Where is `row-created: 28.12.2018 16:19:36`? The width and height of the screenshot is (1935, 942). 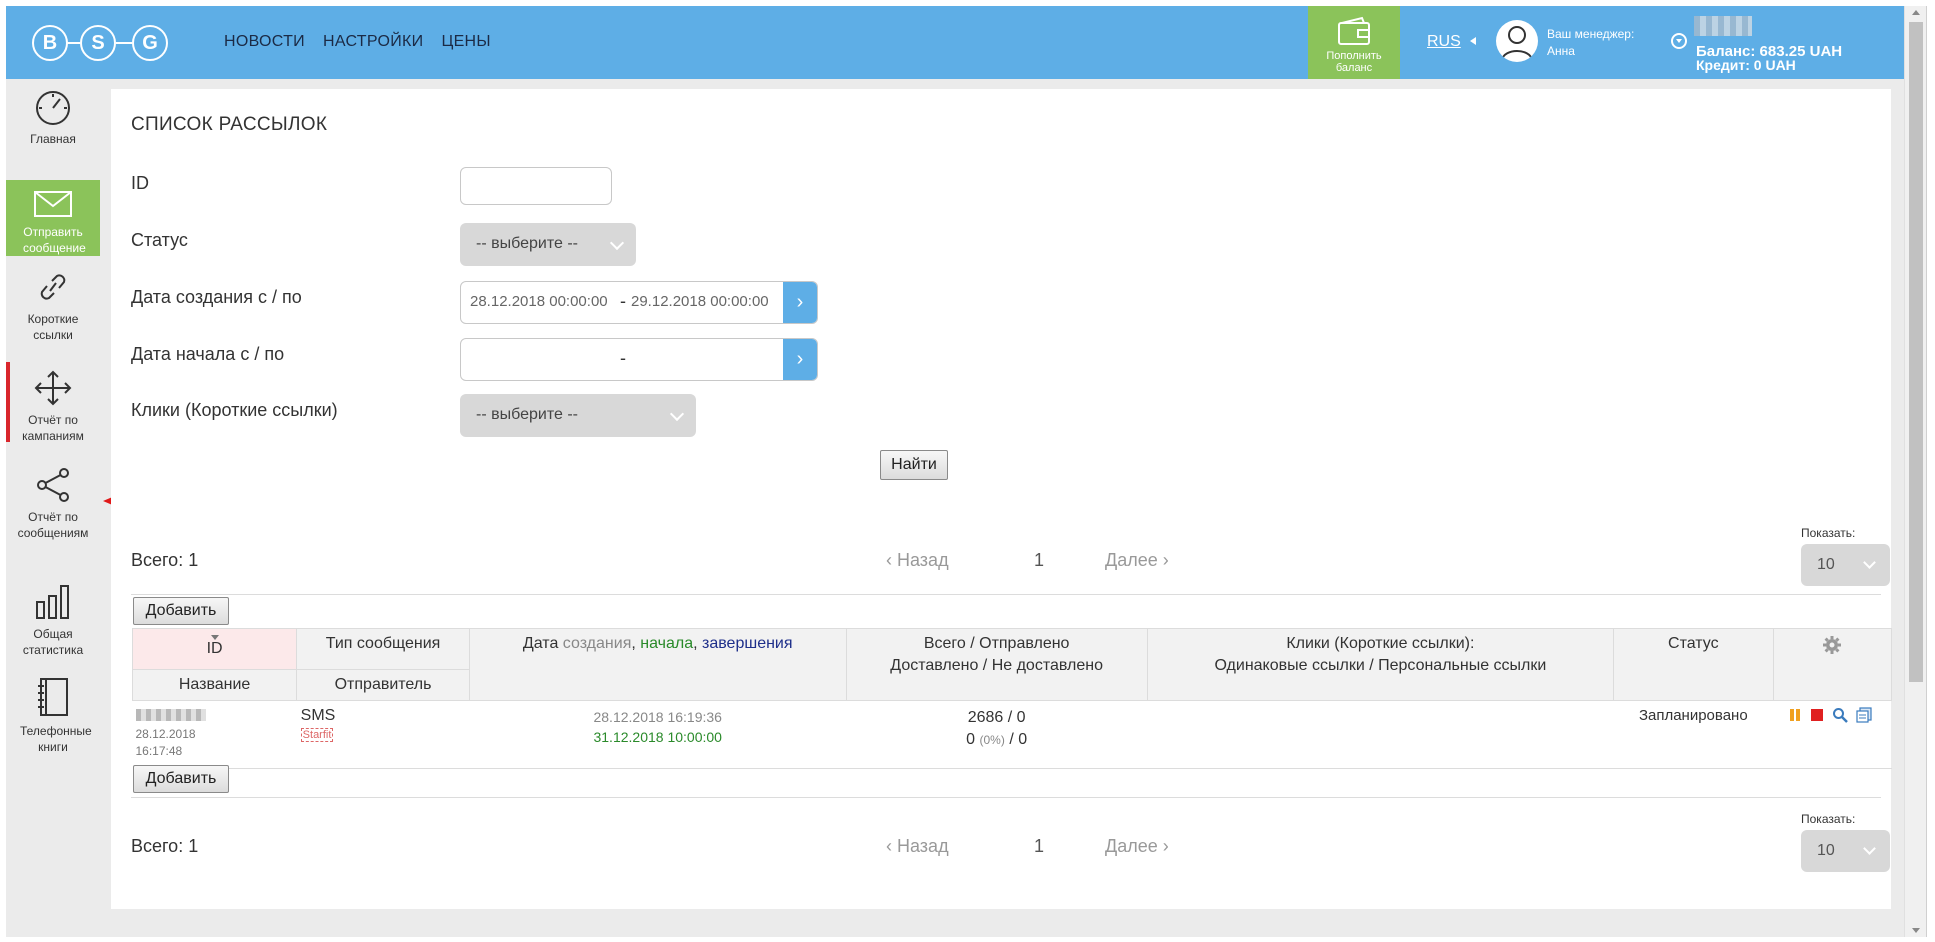 row-created: 28.12.2018 16:19:36 is located at coordinates (657, 717).